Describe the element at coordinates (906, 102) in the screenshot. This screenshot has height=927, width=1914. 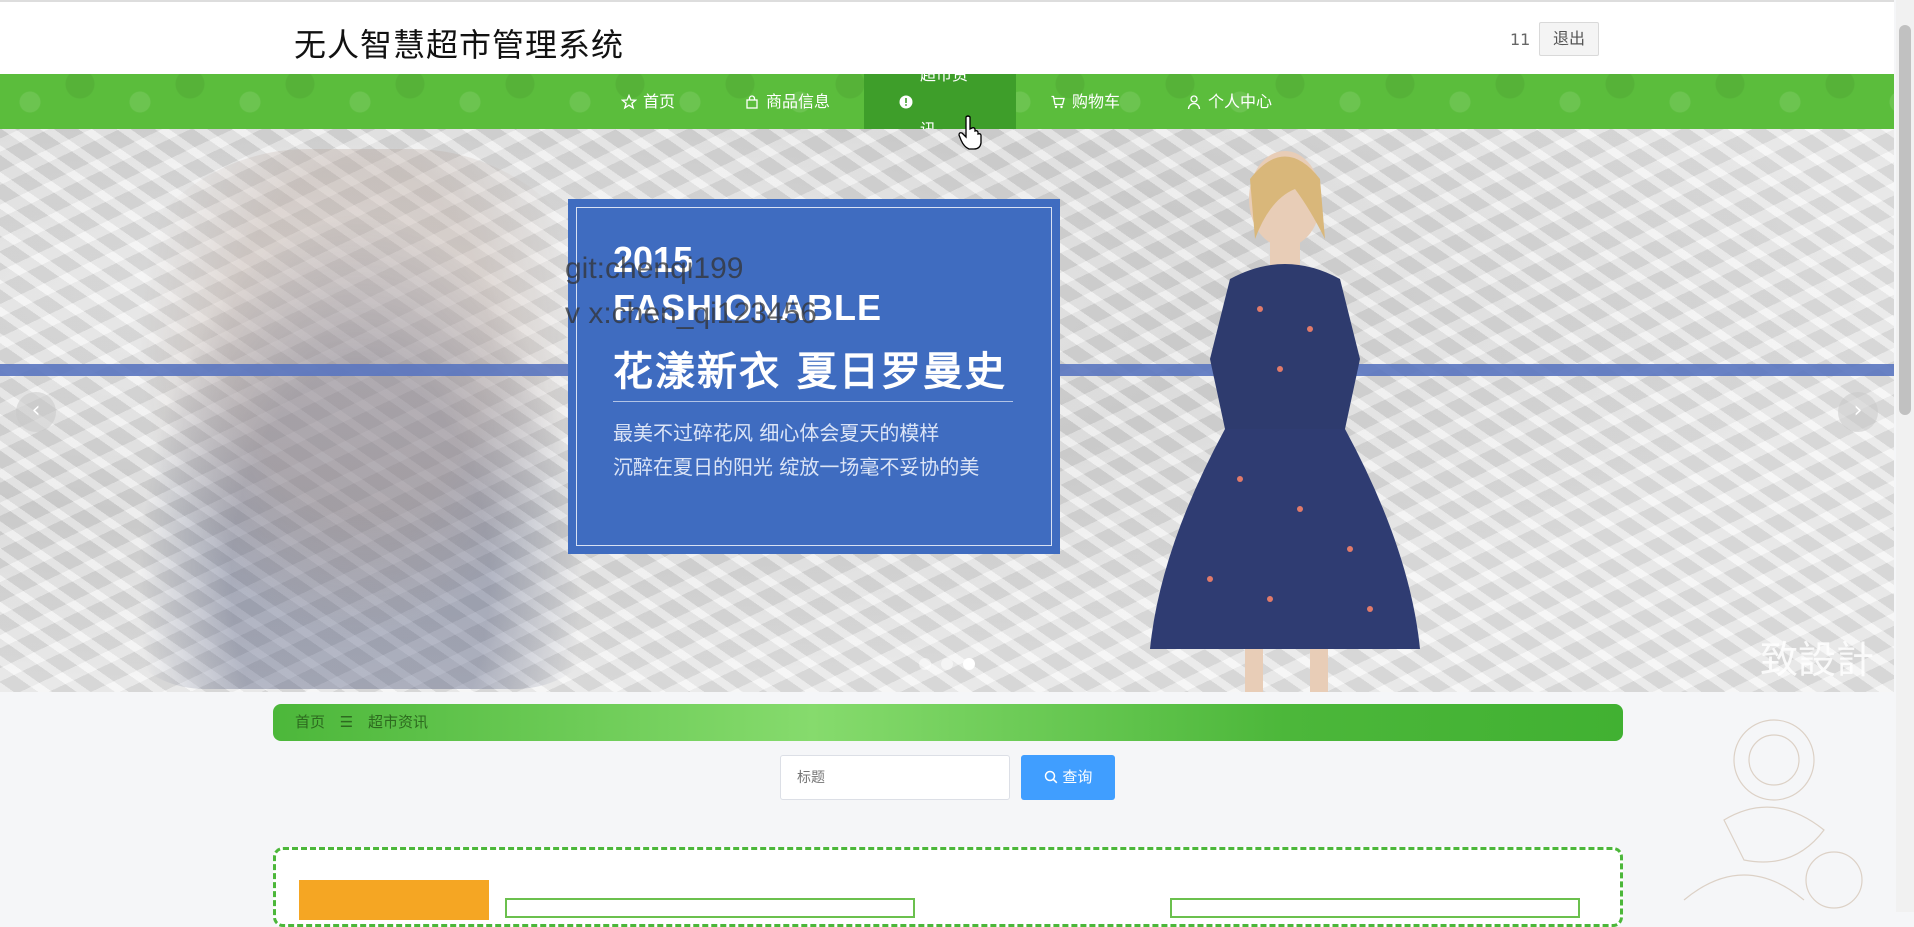
I see `info-icon` at that location.